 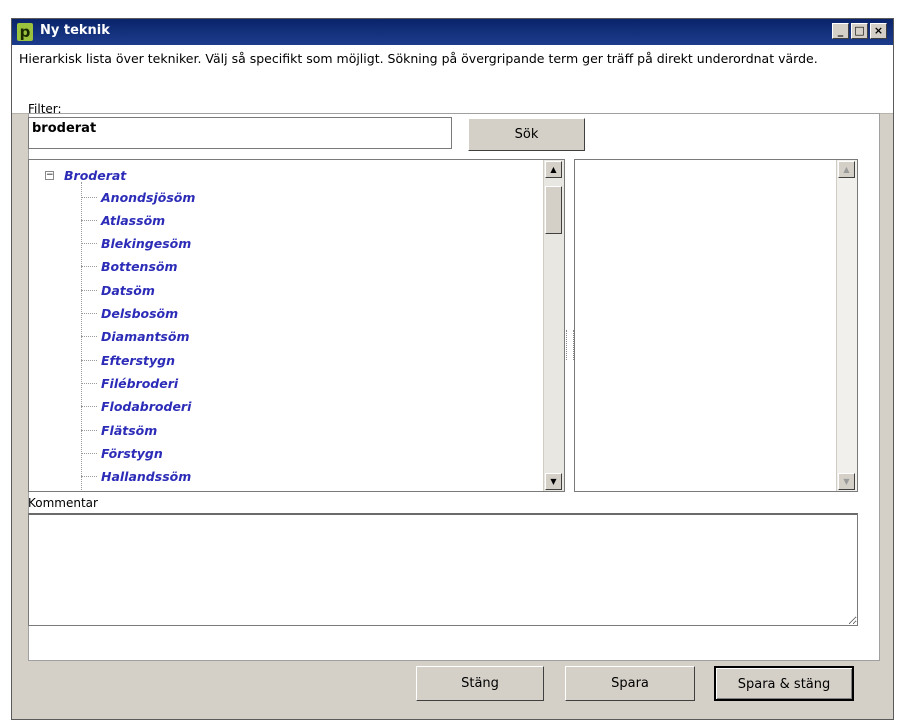 I want to click on tree-item: Förstygn, so click(x=122, y=453).